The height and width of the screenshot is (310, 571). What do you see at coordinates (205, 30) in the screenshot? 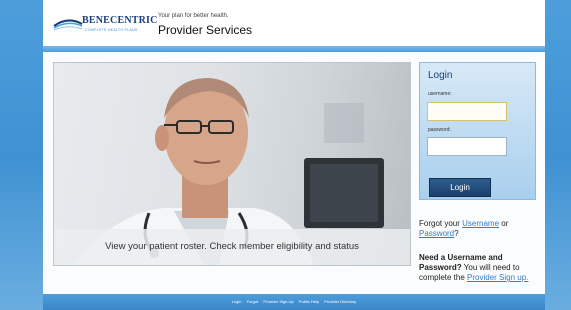
I see `page-title: Provider Services` at bounding box center [205, 30].